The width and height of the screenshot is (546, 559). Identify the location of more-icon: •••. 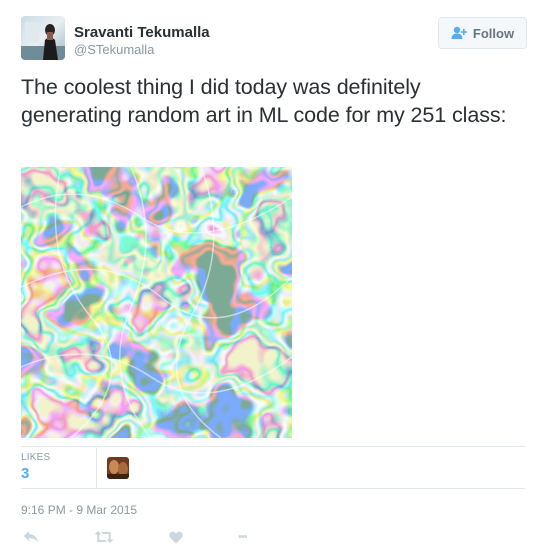
(243, 537).